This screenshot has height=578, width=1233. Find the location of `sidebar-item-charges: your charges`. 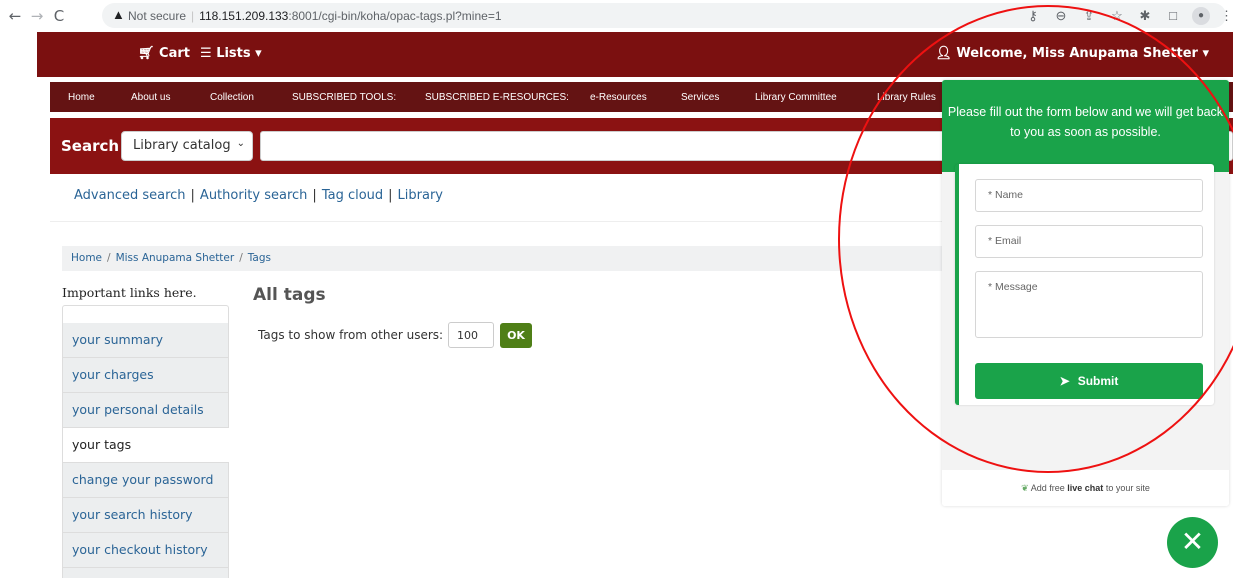

sidebar-item-charges: your charges is located at coordinates (145, 375).